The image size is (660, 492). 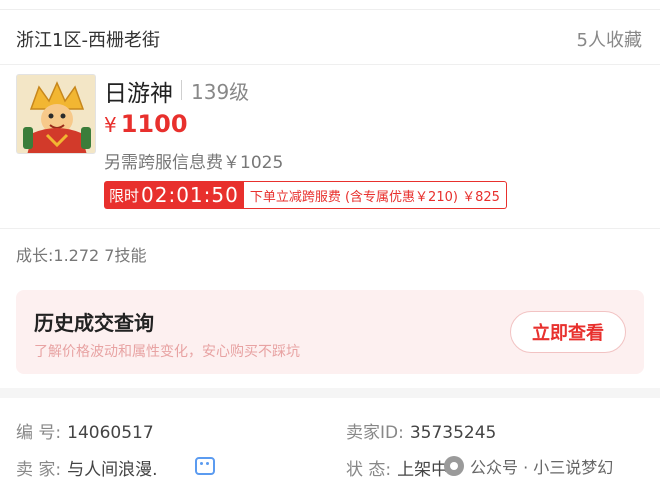 What do you see at coordinates (94, 323) in the screenshot?
I see `history-title: 历史成交查询` at bounding box center [94, 323].